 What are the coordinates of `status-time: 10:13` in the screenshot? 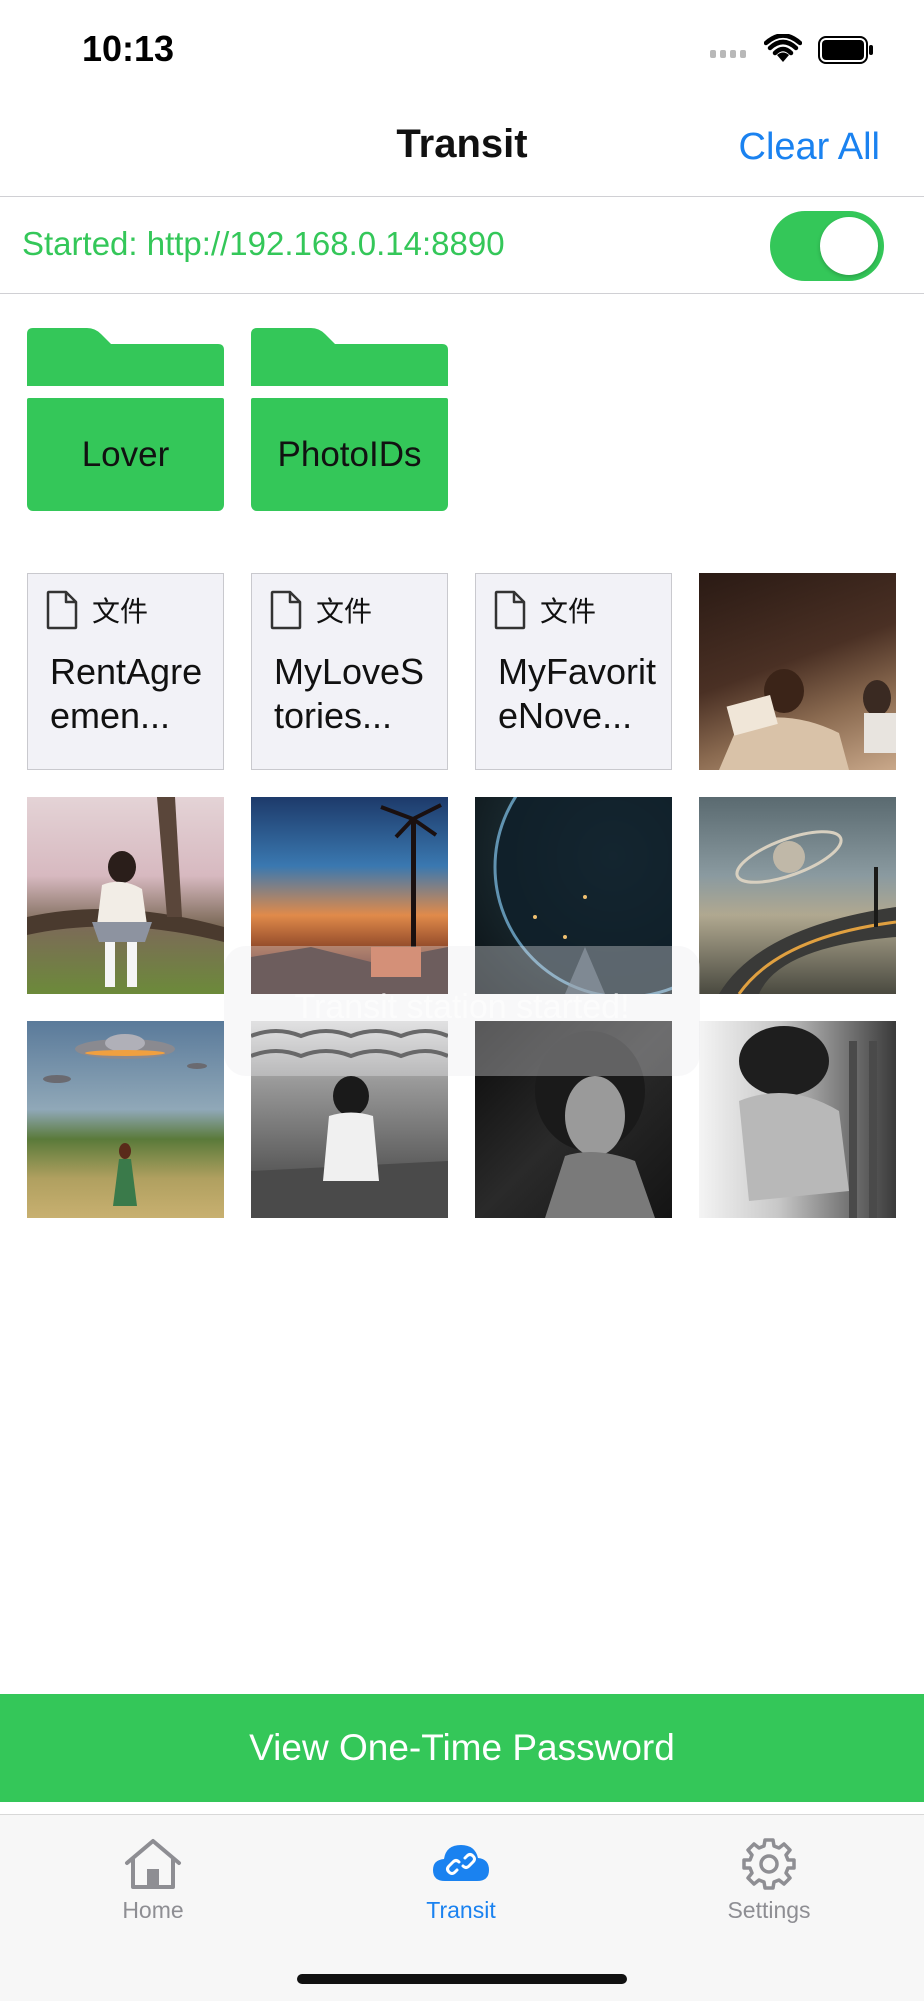 It's located at (128, 48).